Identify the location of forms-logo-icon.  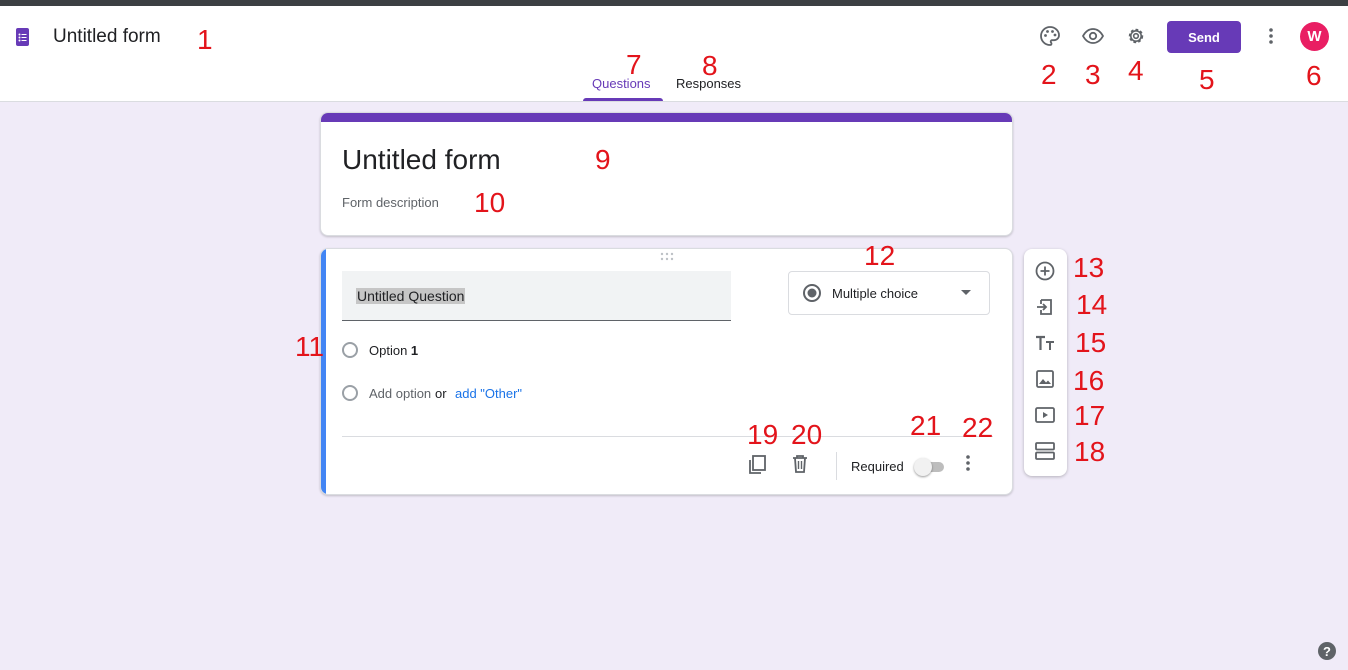
(22, 37).